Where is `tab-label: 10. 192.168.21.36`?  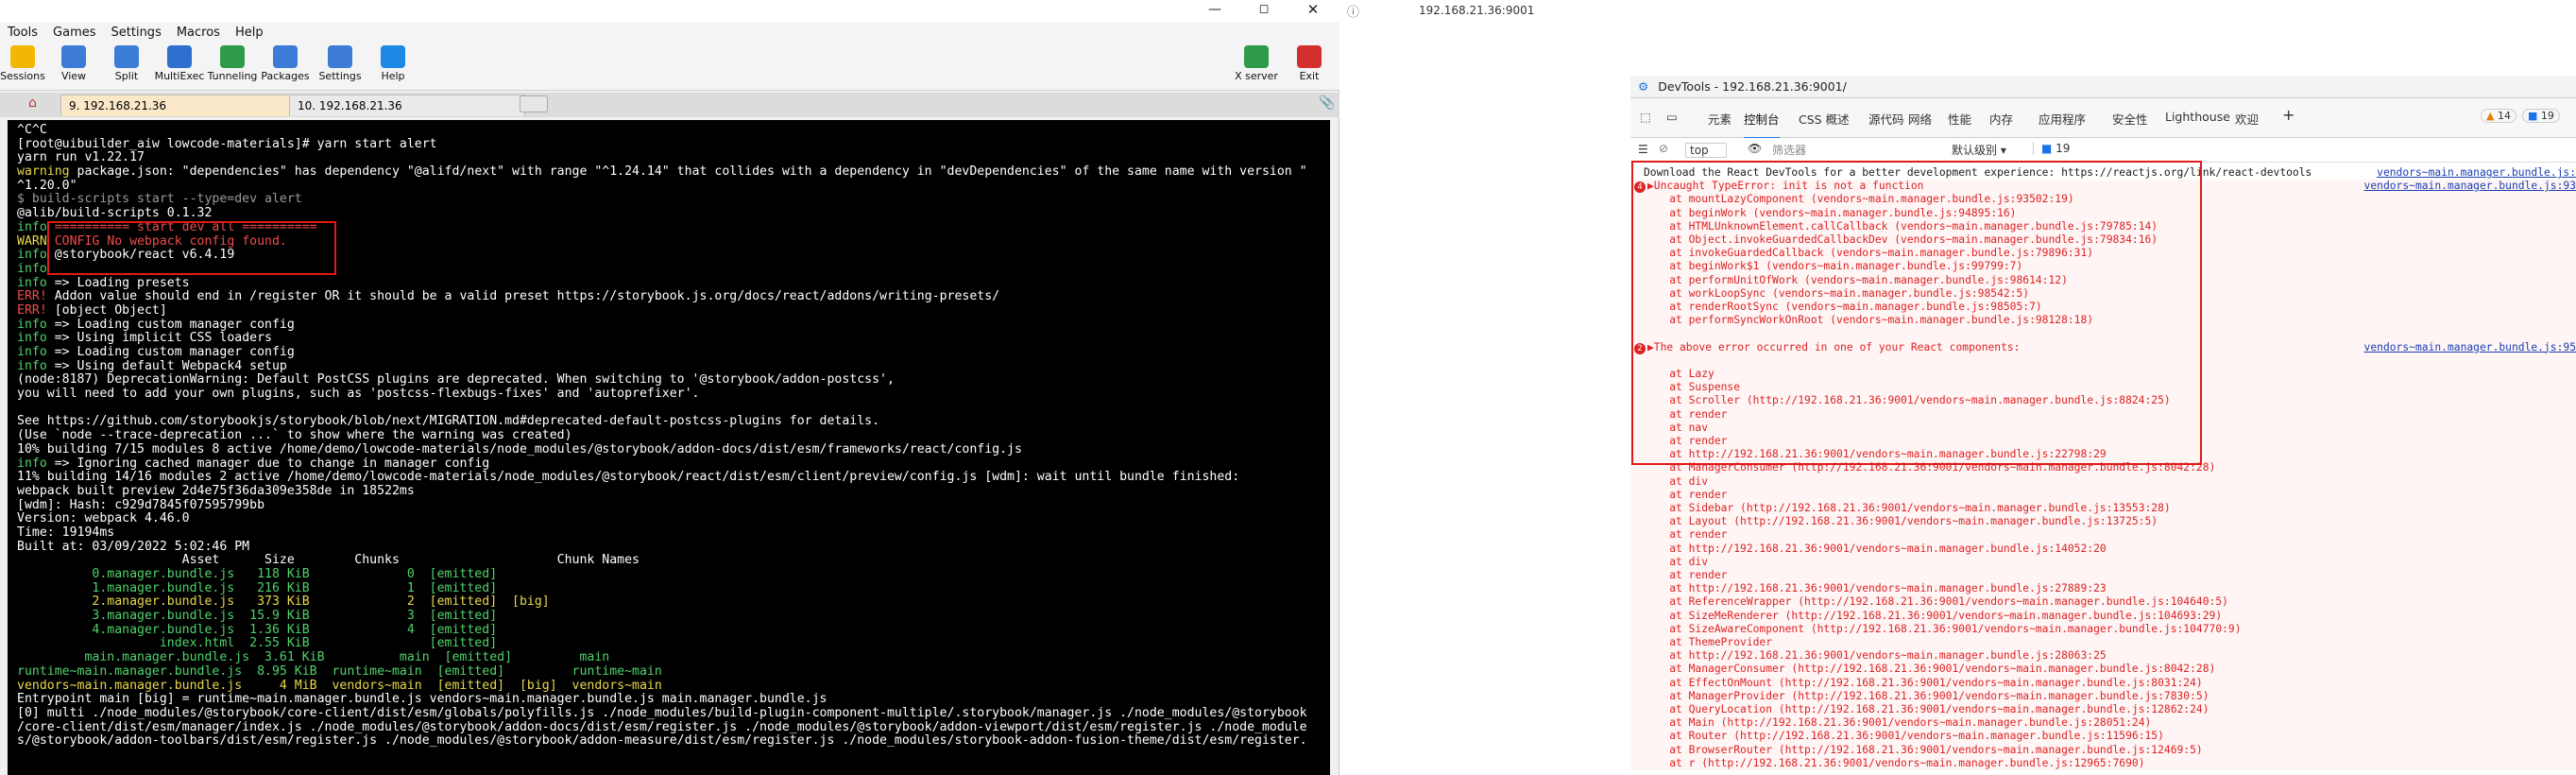 tab-label: 10. 192.168.21.36 is located at coordinates (350, 105).